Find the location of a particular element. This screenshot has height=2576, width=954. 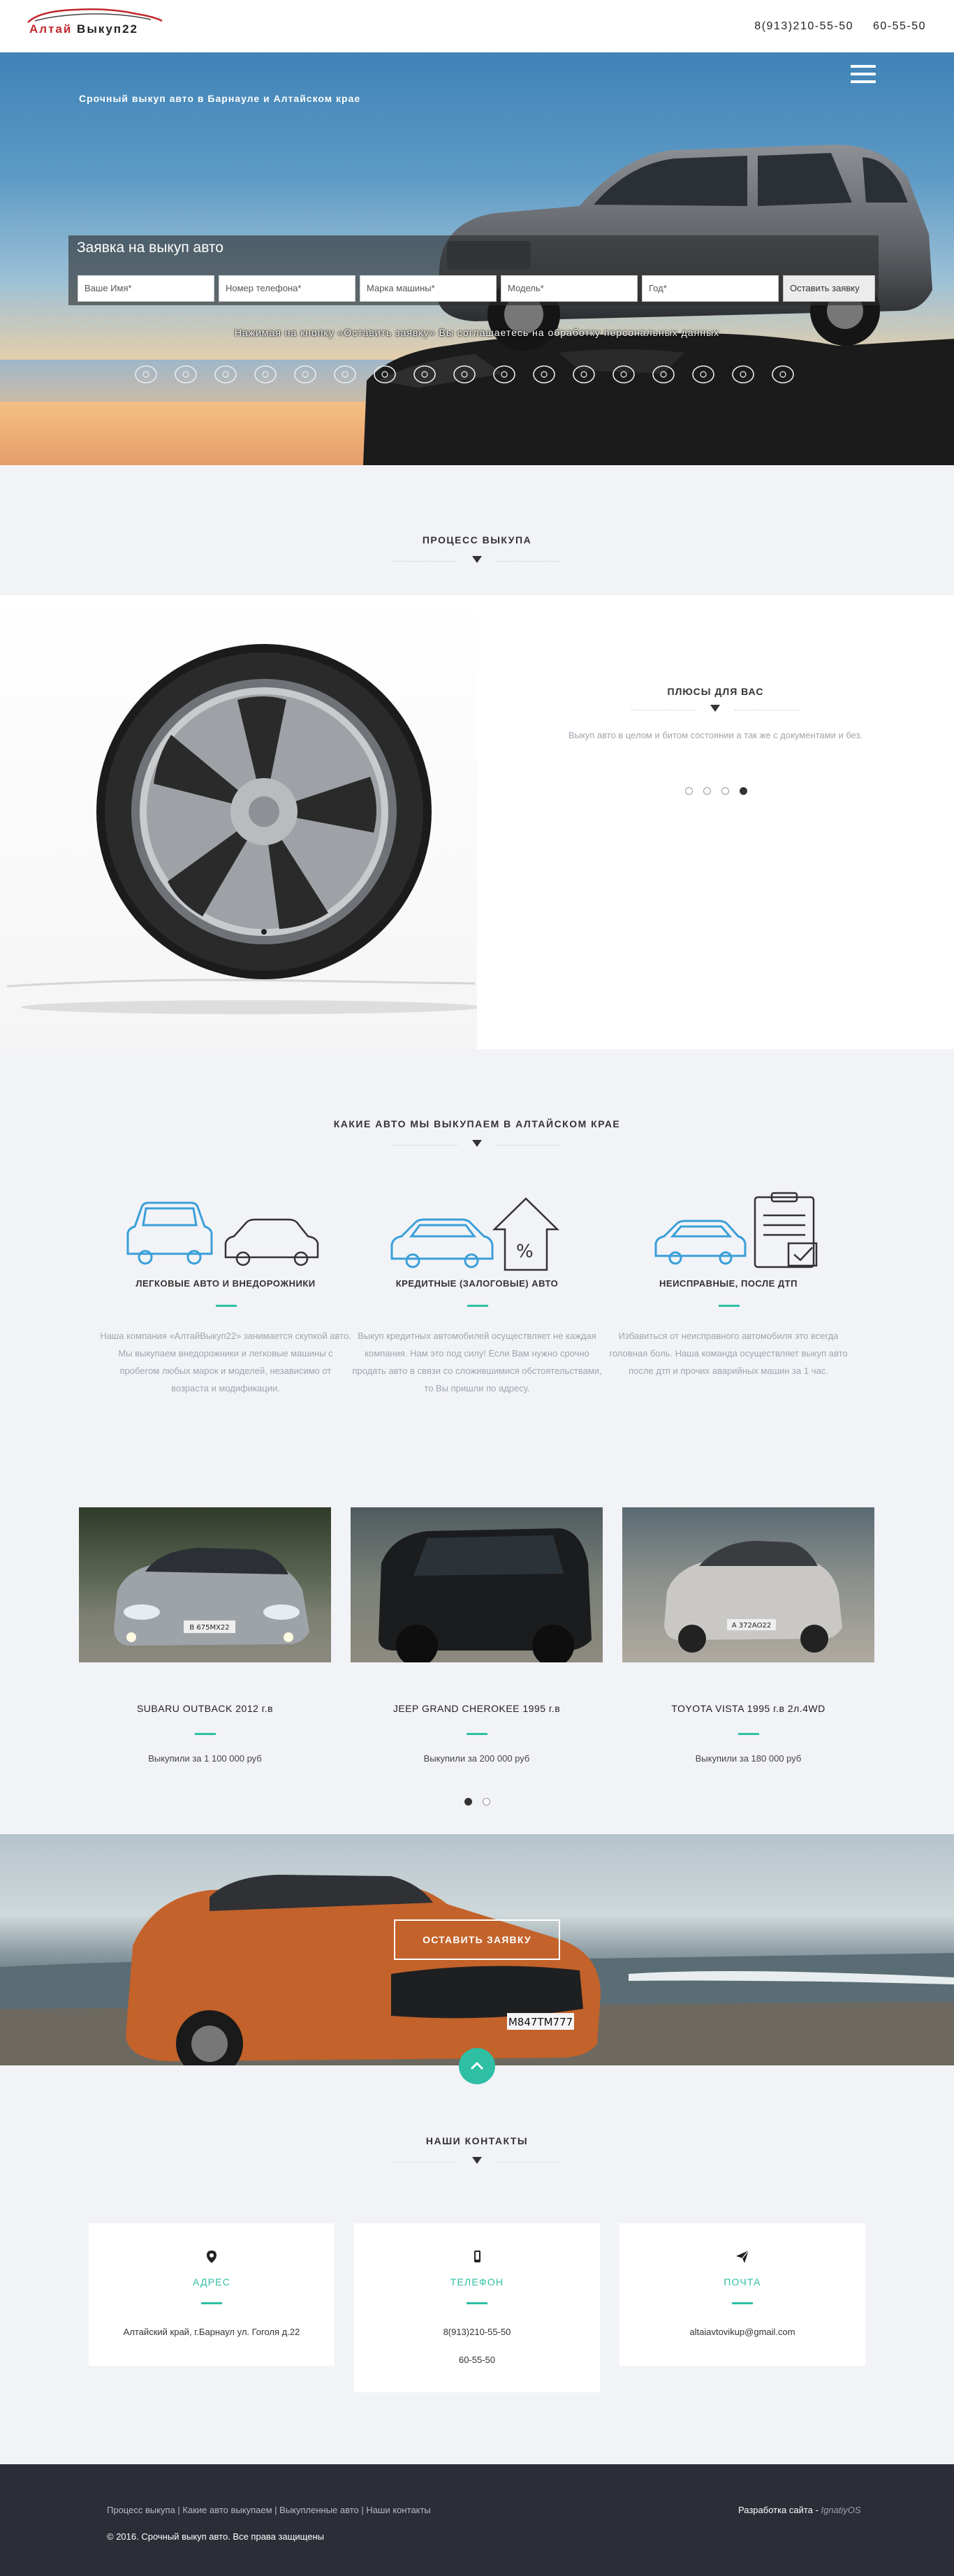

logo-part2: Выкуп22 is located at coordinates (108, 29).